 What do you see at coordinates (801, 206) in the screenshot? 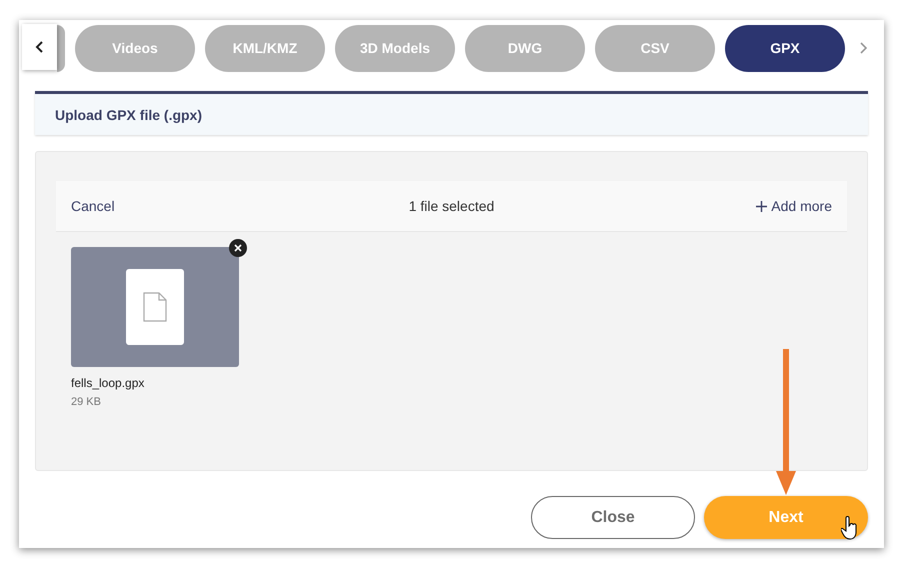
I see `add-more-label: Add more` at bounding box center [801, 206].